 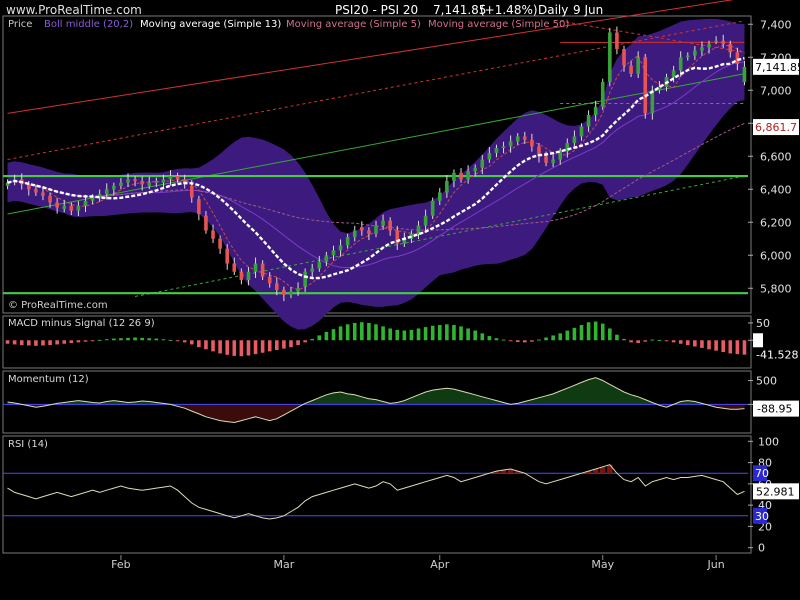 What do you see at coordinates (376, 413) in the screenshot?
I see `momentum-negative-area` at bounding box center [376, 413].